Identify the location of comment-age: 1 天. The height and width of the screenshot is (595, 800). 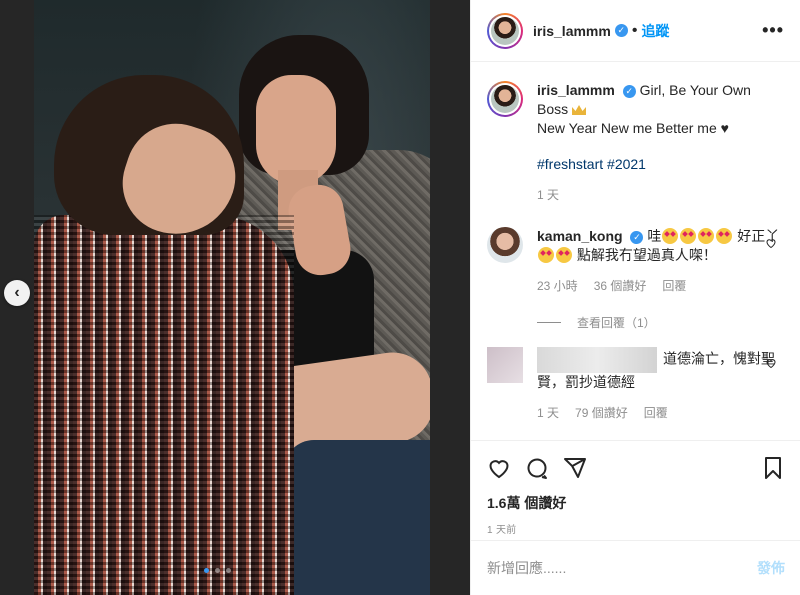
(548, 413).